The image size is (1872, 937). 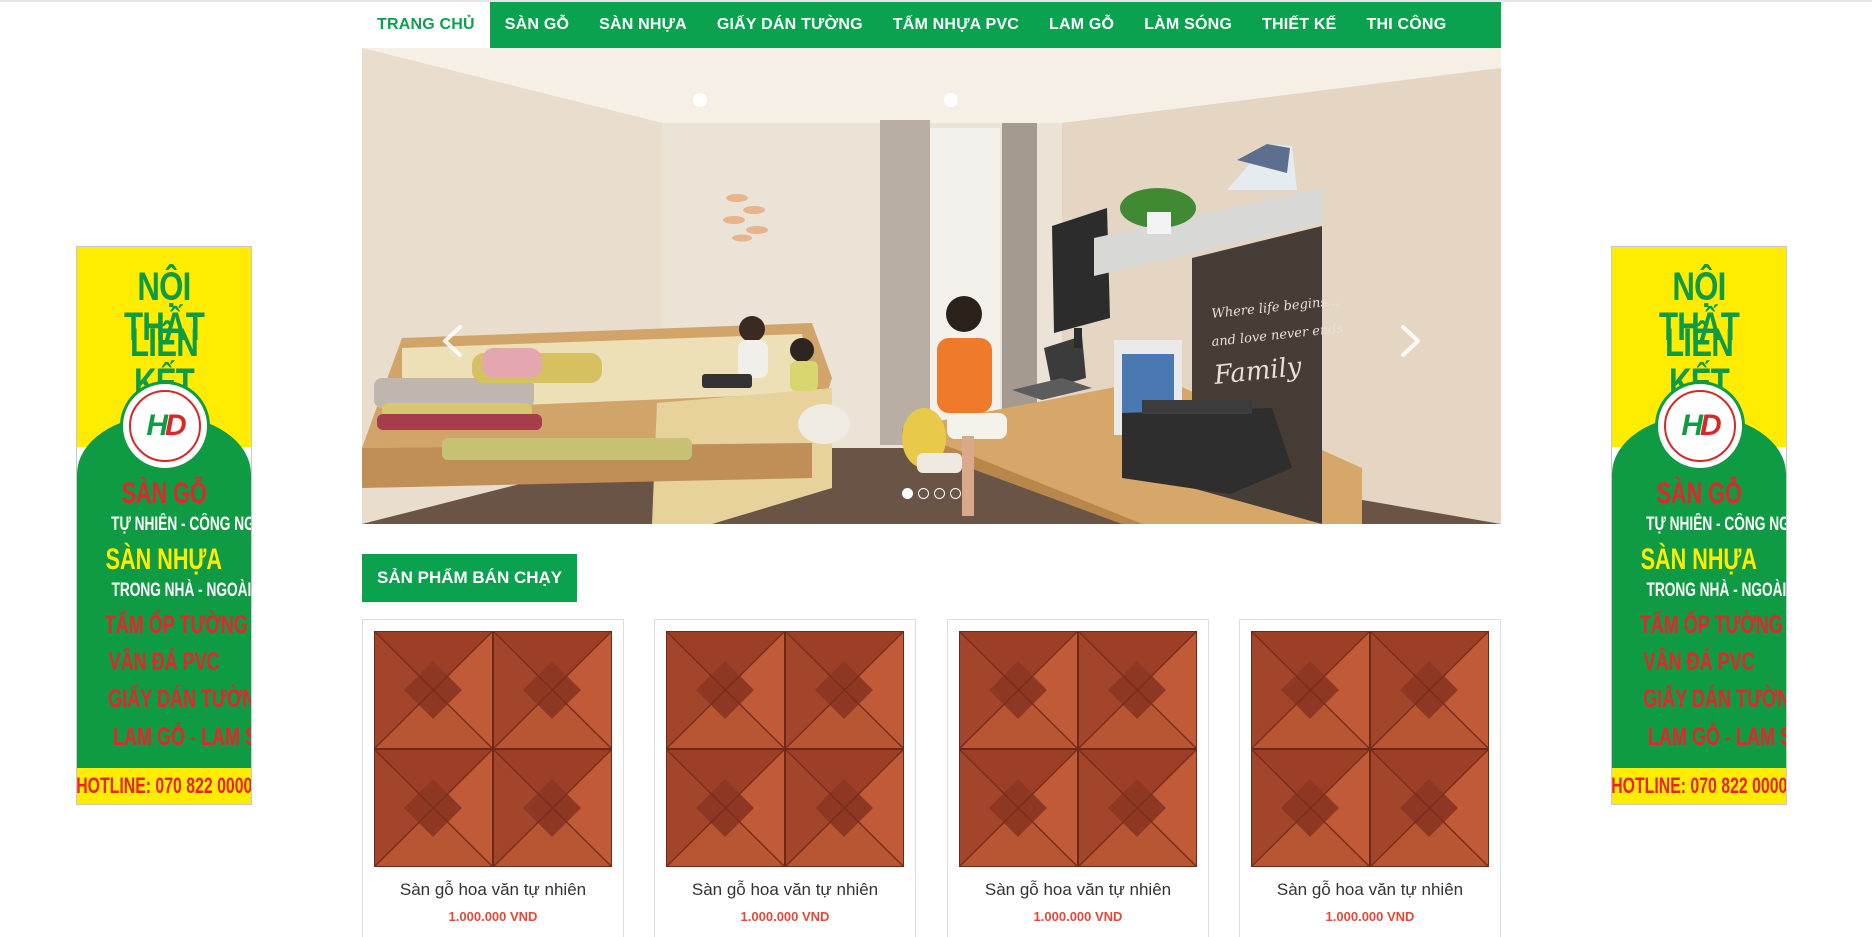 What do you see at coordinates (1299, 25) in the screenshot?
I see `nav-item-thiet-ke: THIẾT KẾ` at bounding box center [1299, 25].